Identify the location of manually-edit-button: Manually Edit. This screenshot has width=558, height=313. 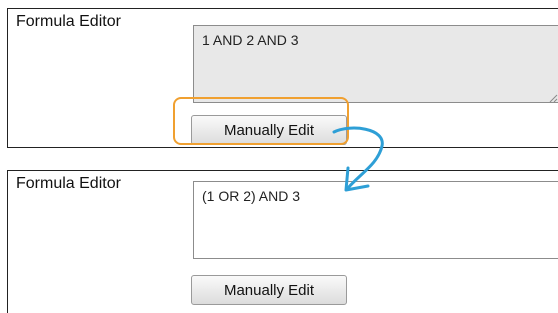
(269, 290).